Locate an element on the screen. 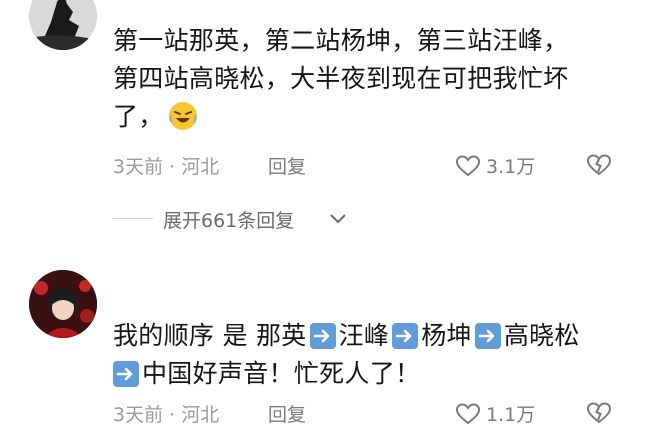  comment-line: 第一站那英，第二站杨坤，第三站汪峰， is located at coordinates (341, 40).